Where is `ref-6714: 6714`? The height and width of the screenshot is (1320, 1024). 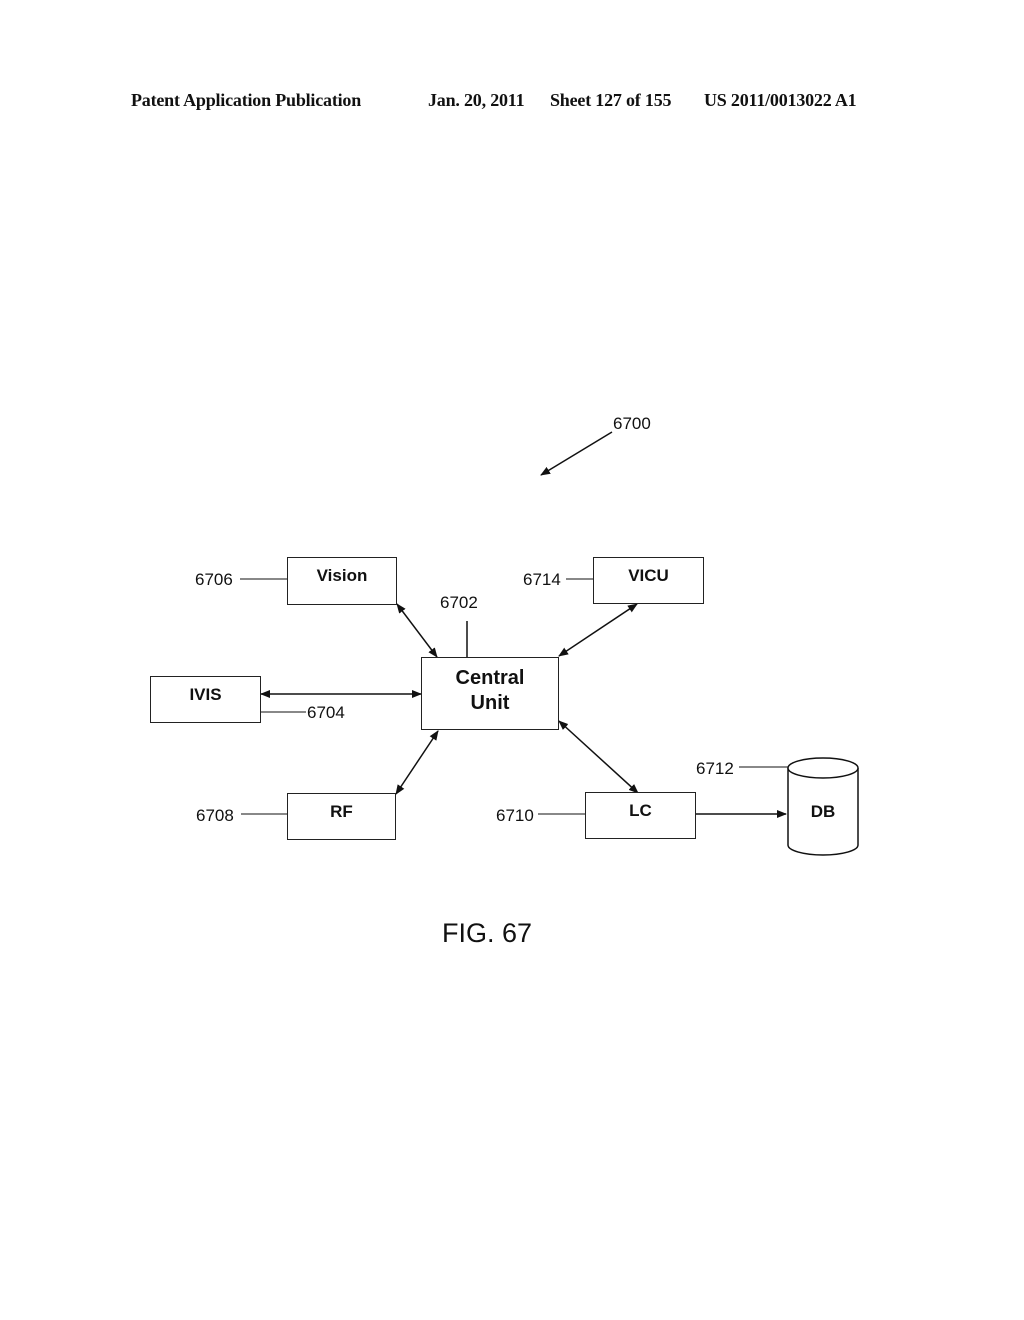
ref-6714: 6714 is located at coordinates (542, 579).